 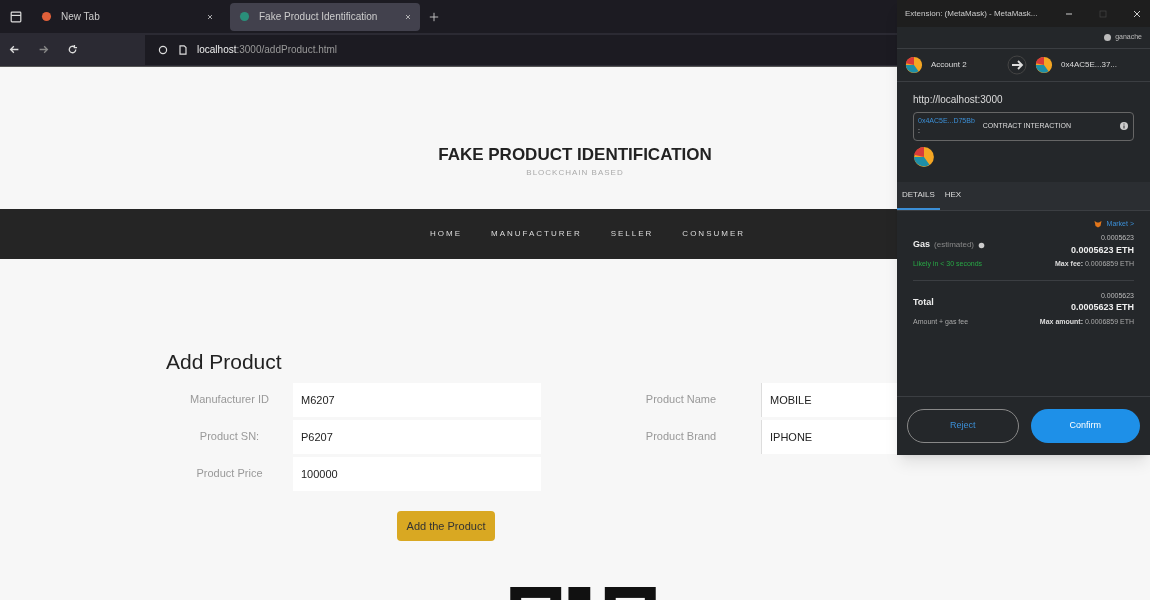 I want to click on browser-tab: Fake Product Identification, so click(x=325, y=16).